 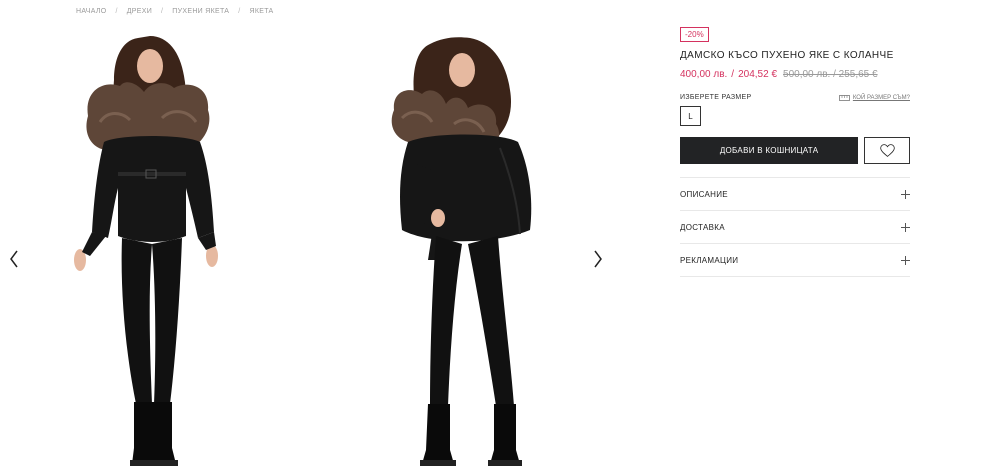 I want to click on gallery-next-button, so click(x=598, y=259).